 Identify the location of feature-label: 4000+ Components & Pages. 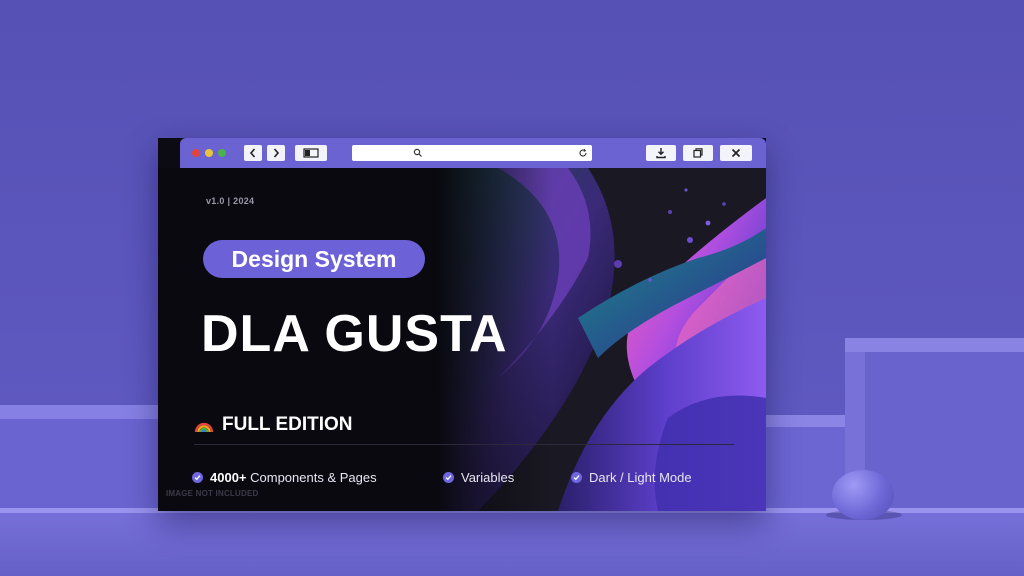
(293, 477).